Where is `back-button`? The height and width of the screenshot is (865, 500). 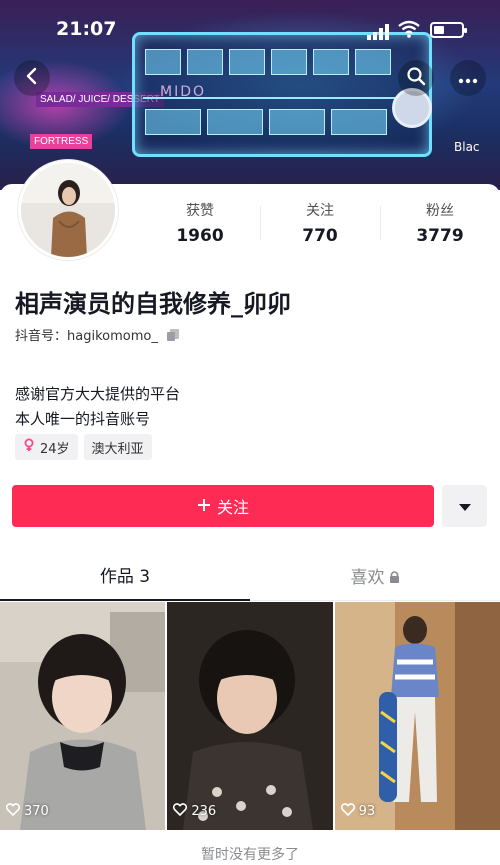
back-button is located at coordinates (32, 78).